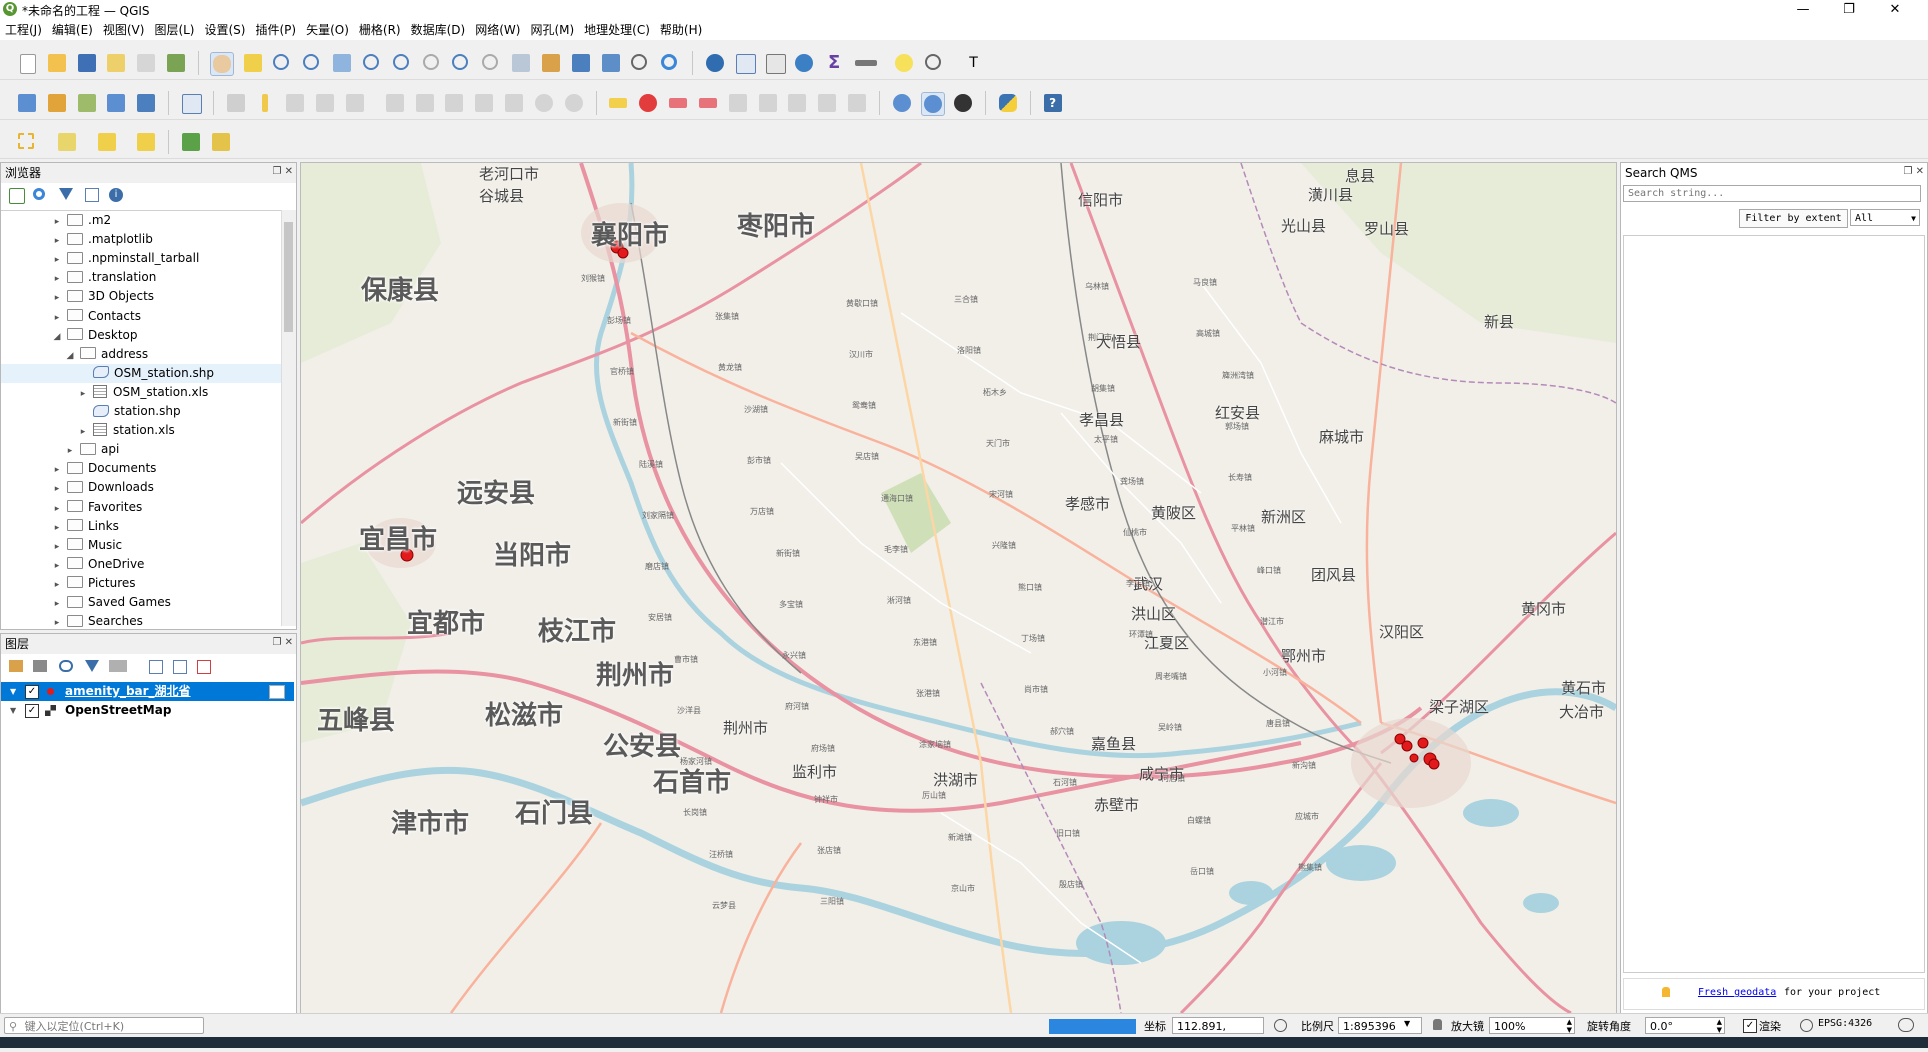 This screenshot has width=1928, height=1052. What do you see at coordinates (23, 30) in the screenshot?
I see `menu-project: 工程(J)` at bounding box center [23, 30].